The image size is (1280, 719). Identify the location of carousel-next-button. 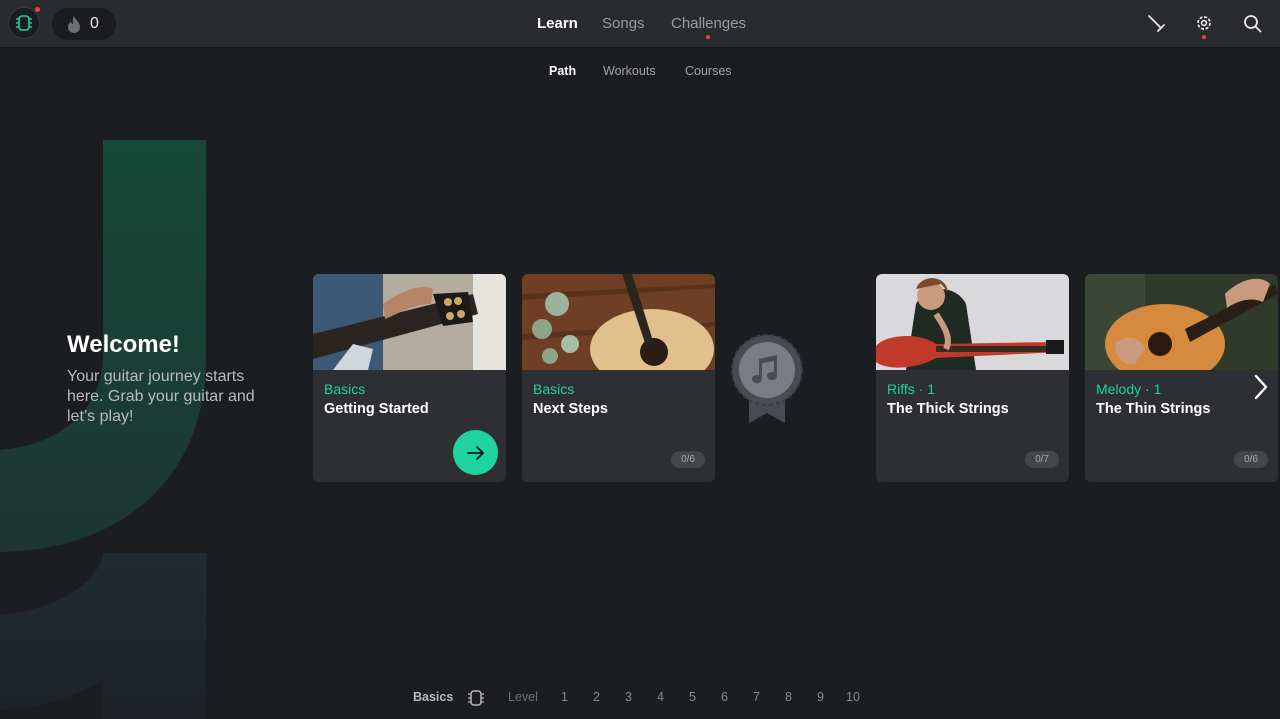
(1261, 387).